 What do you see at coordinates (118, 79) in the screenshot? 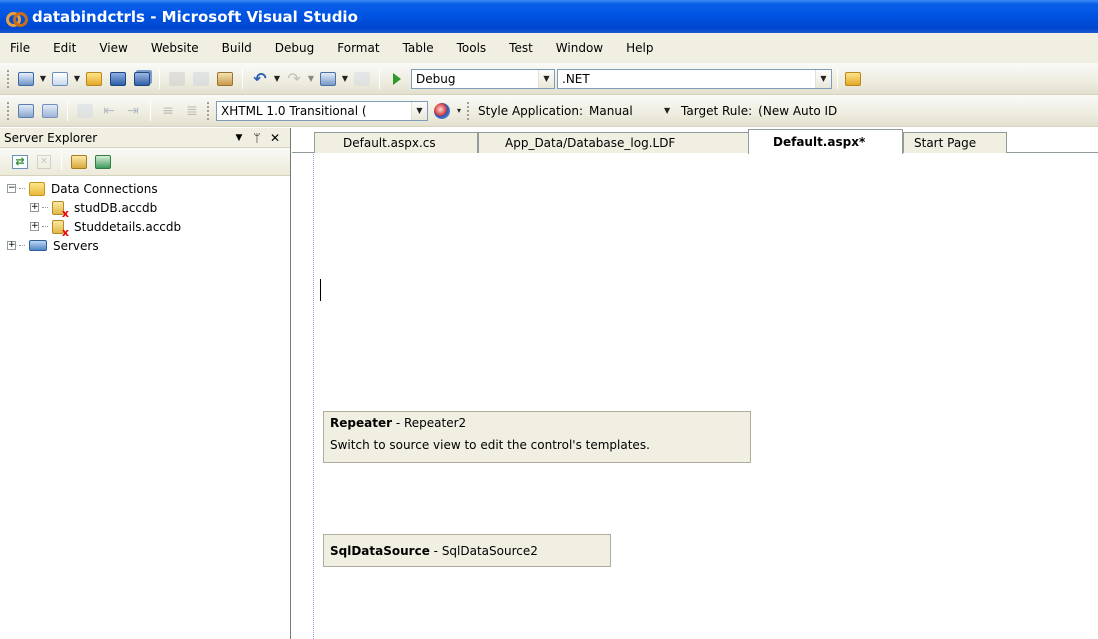
I see `save-button` at bounding box center [118, 79].